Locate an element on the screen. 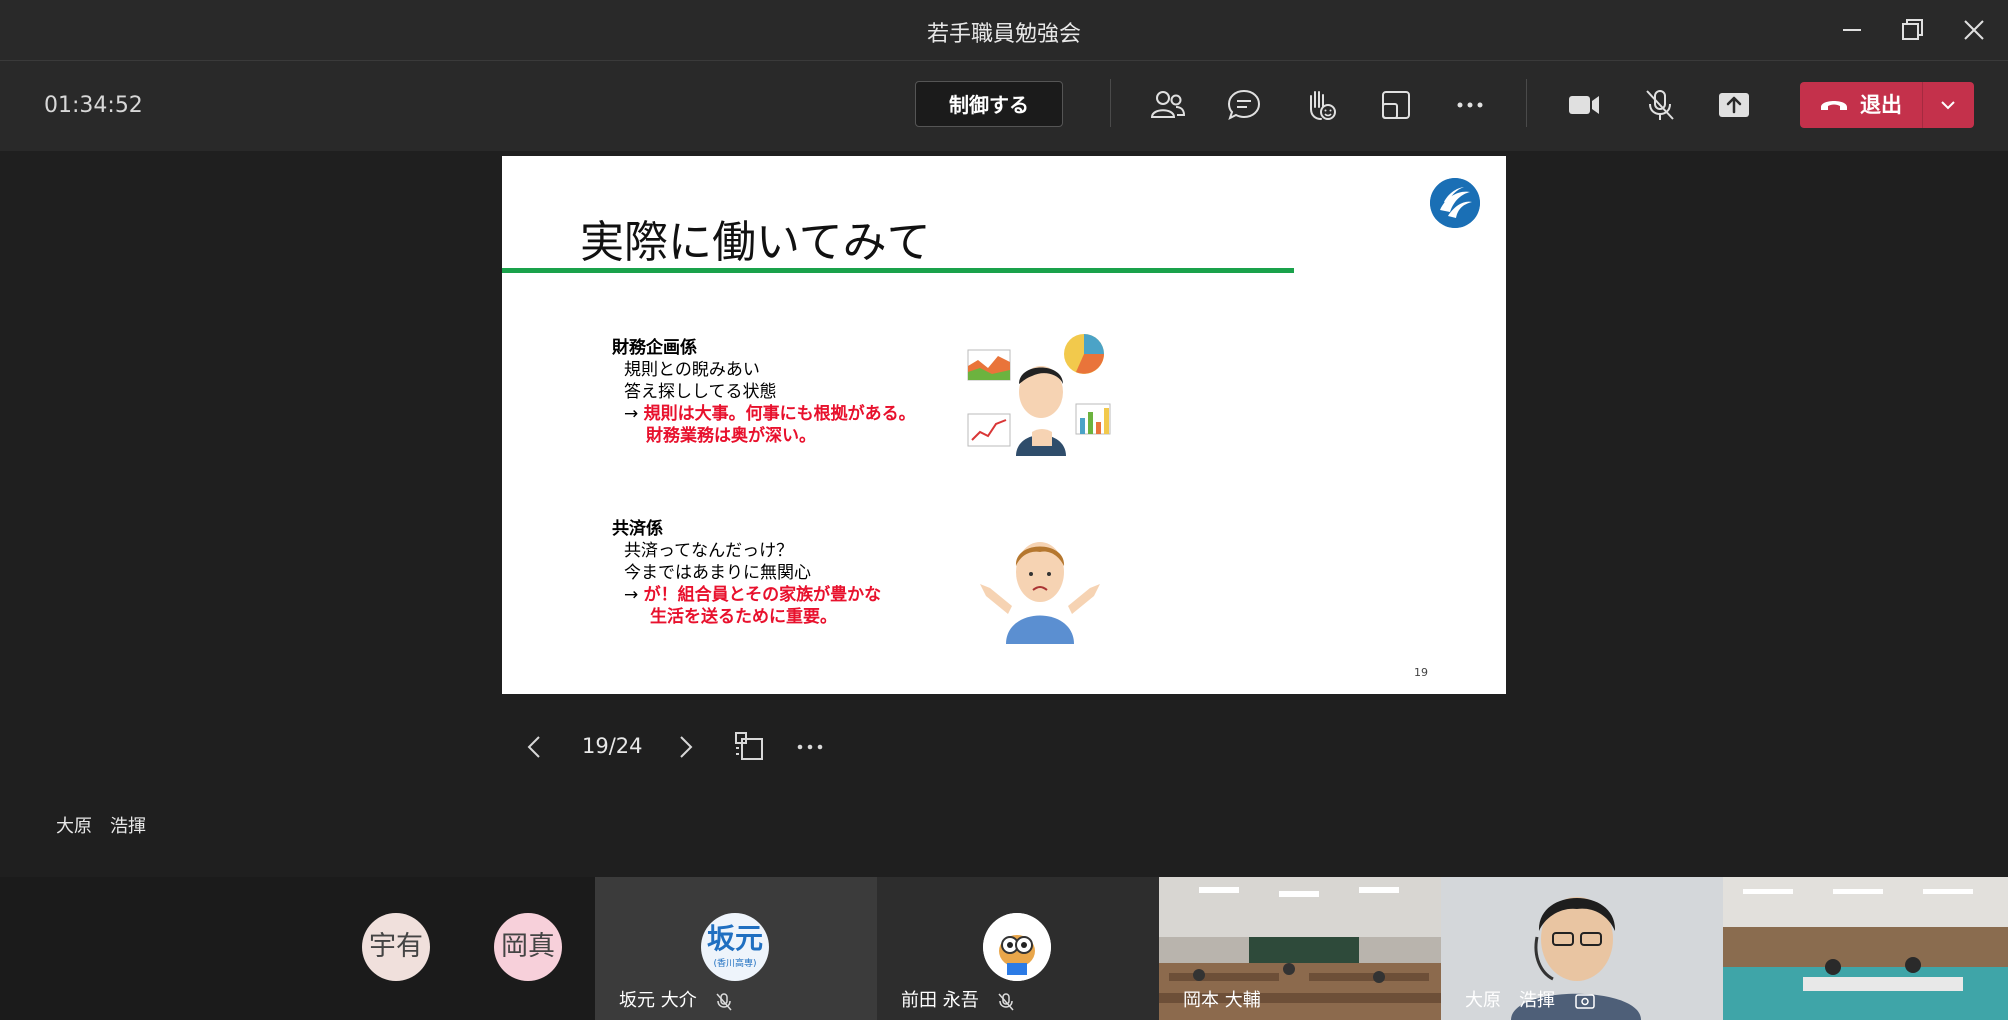  close-icon is located at coordinates (1974, 30).